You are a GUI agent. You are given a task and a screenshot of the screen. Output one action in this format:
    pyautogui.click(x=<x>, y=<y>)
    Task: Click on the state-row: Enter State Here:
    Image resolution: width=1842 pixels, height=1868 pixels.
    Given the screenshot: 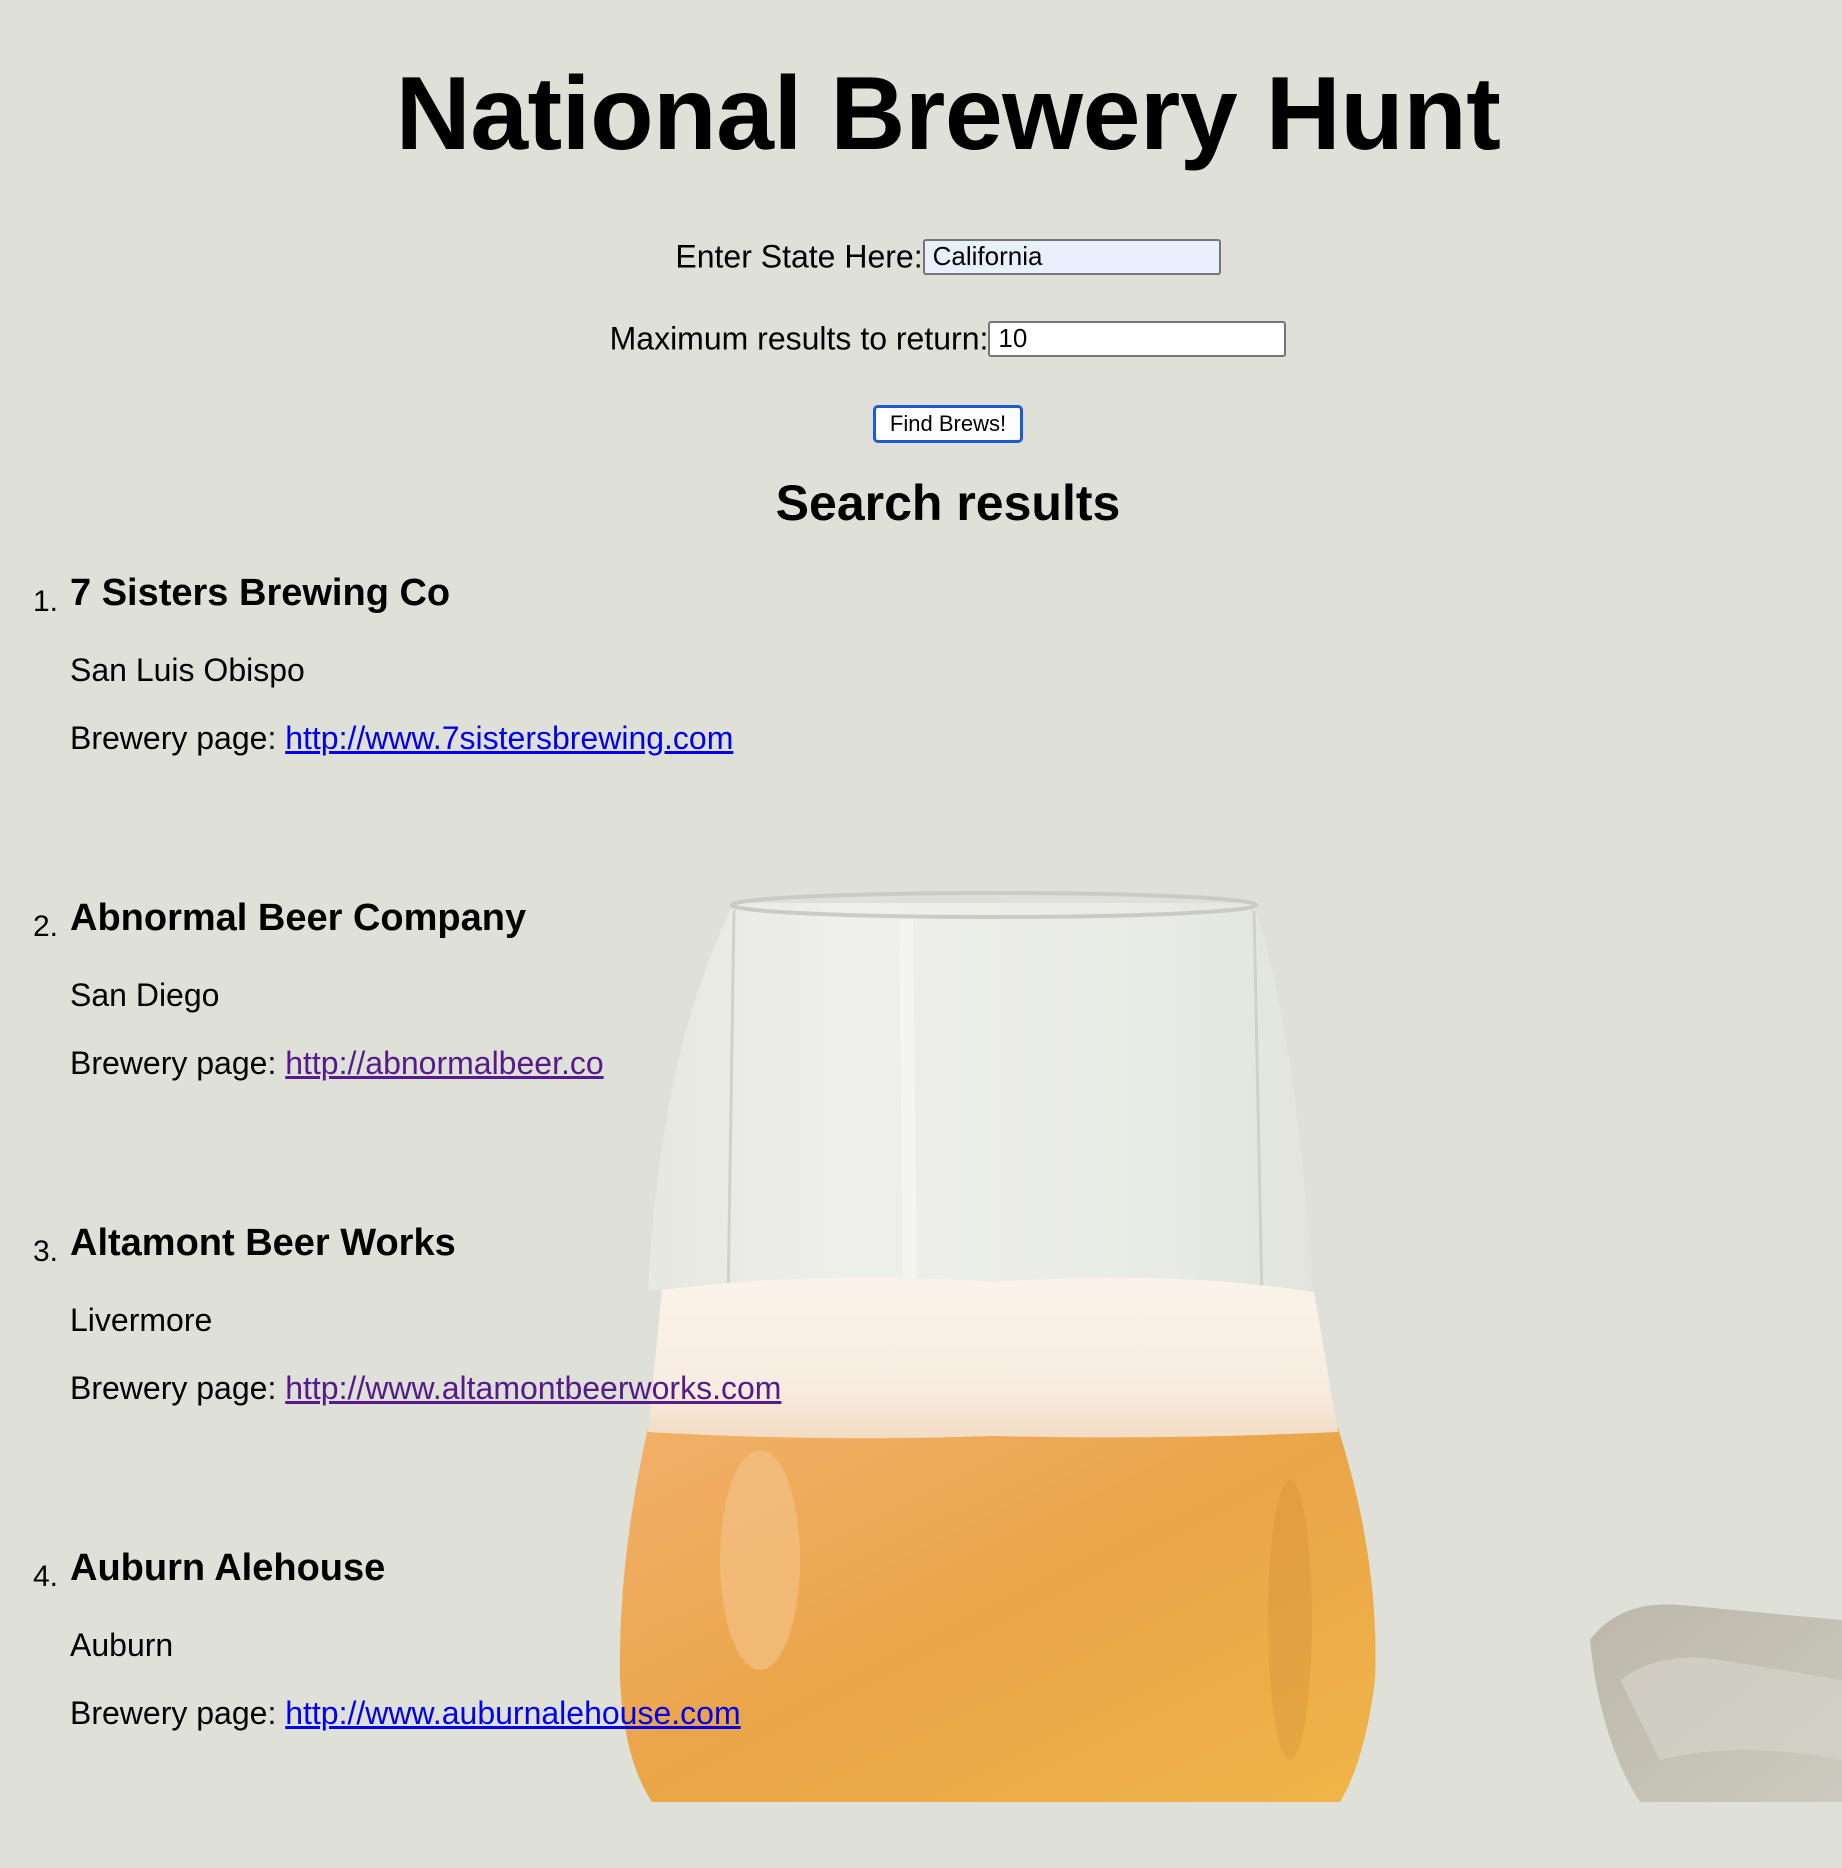 What is the action you would take?
    pyautogui.click(x=921, y=255)
    